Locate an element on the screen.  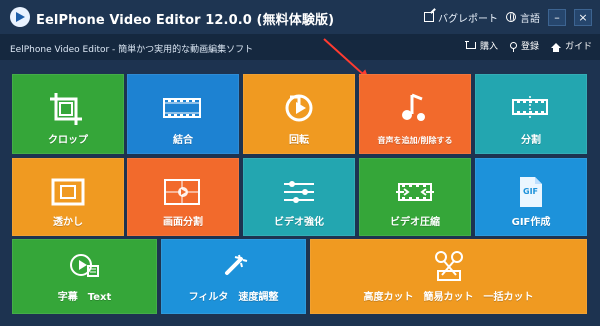
register-label: 登録 is located at coordinates (529, 47).